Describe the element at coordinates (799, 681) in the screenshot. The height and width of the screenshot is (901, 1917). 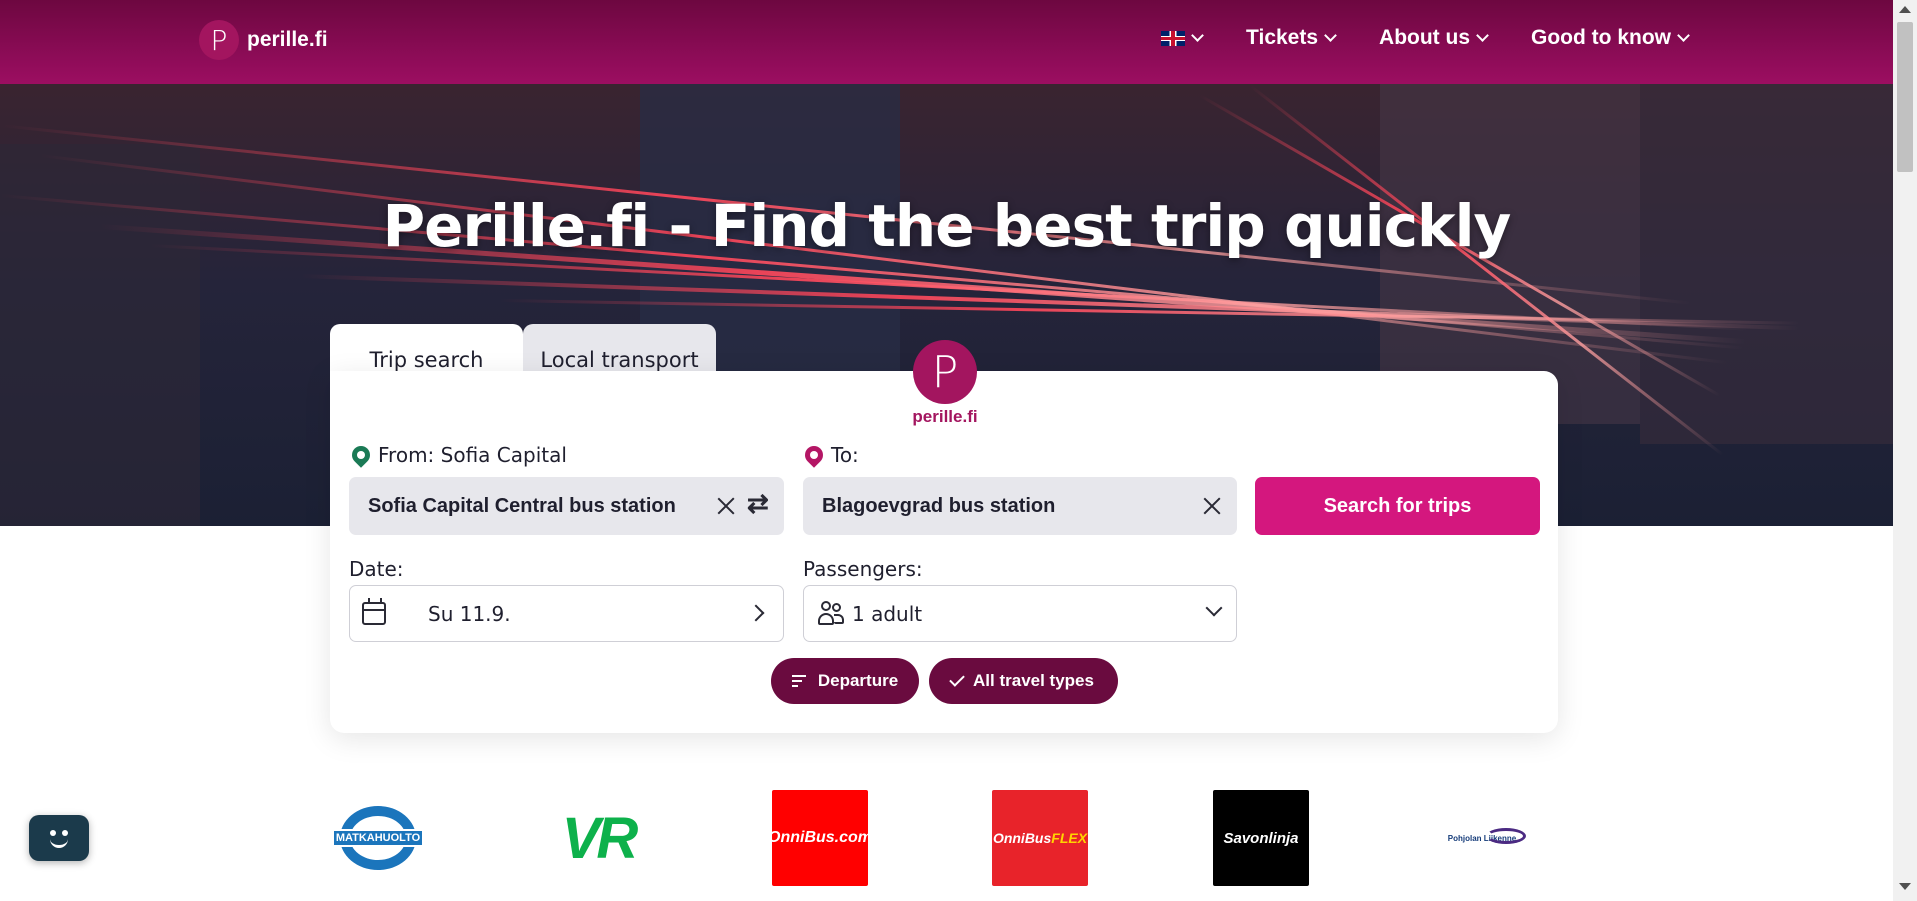
I see `sort-icon` at that location.